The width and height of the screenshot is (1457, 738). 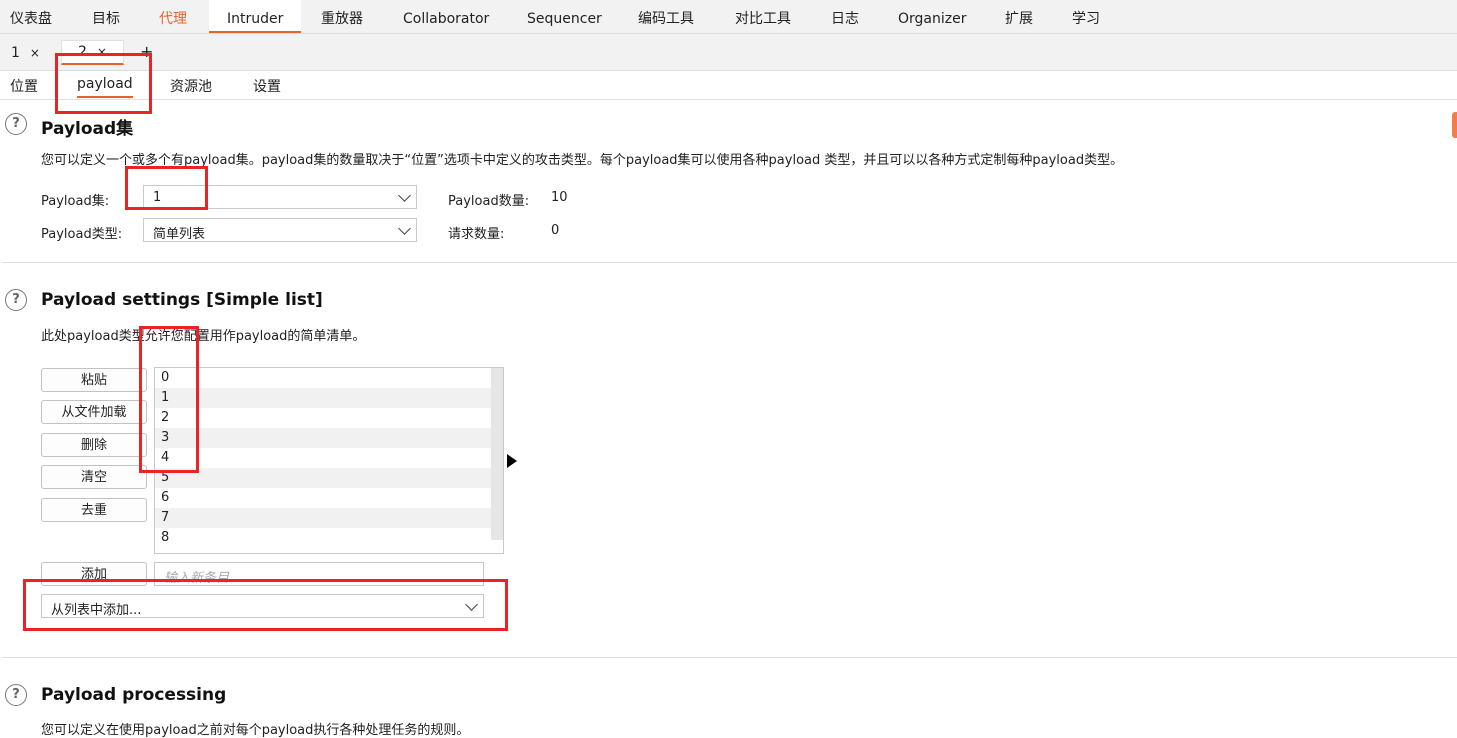 I want to click on tab-organizer: Organizer, so click(x=932, y=16).